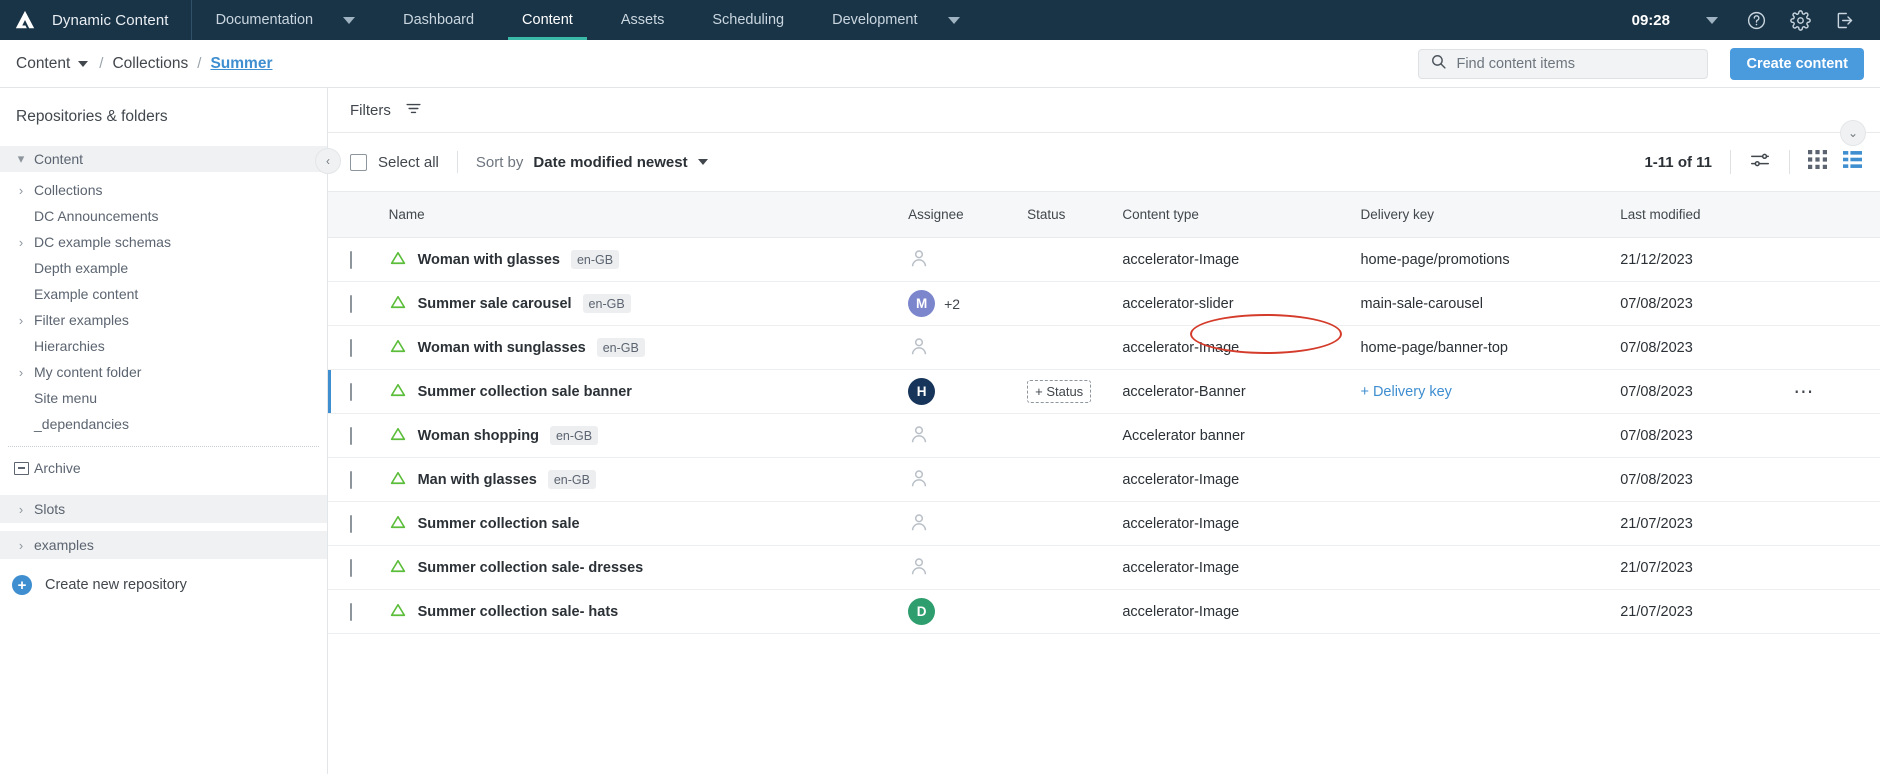 Image resolution: width=1880 pixels, height=774 pixels. What do you see at coordinates (163, 545) in the screenshot?
I see `sidebar-item-examples: › examples` at bounding box center [163, 545].